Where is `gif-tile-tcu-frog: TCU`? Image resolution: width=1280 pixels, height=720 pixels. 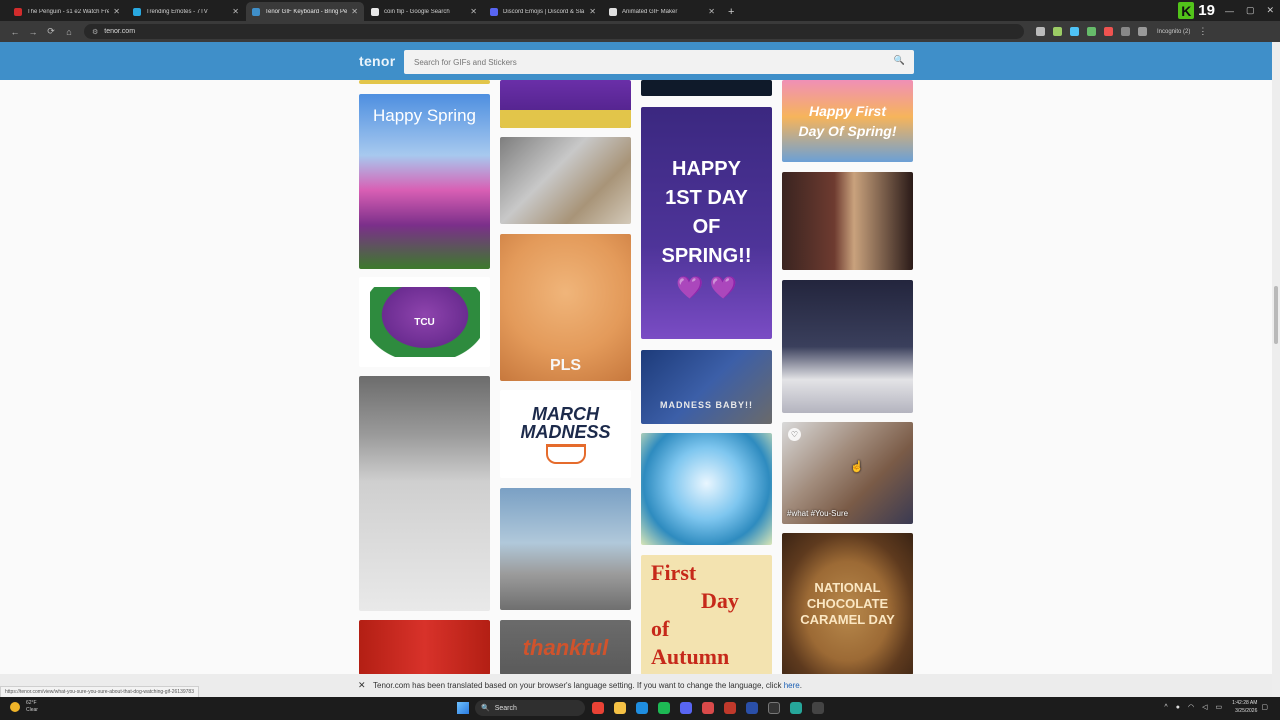
gif-tile-tcu-frog: TCU is located at coordinates (424, 322).